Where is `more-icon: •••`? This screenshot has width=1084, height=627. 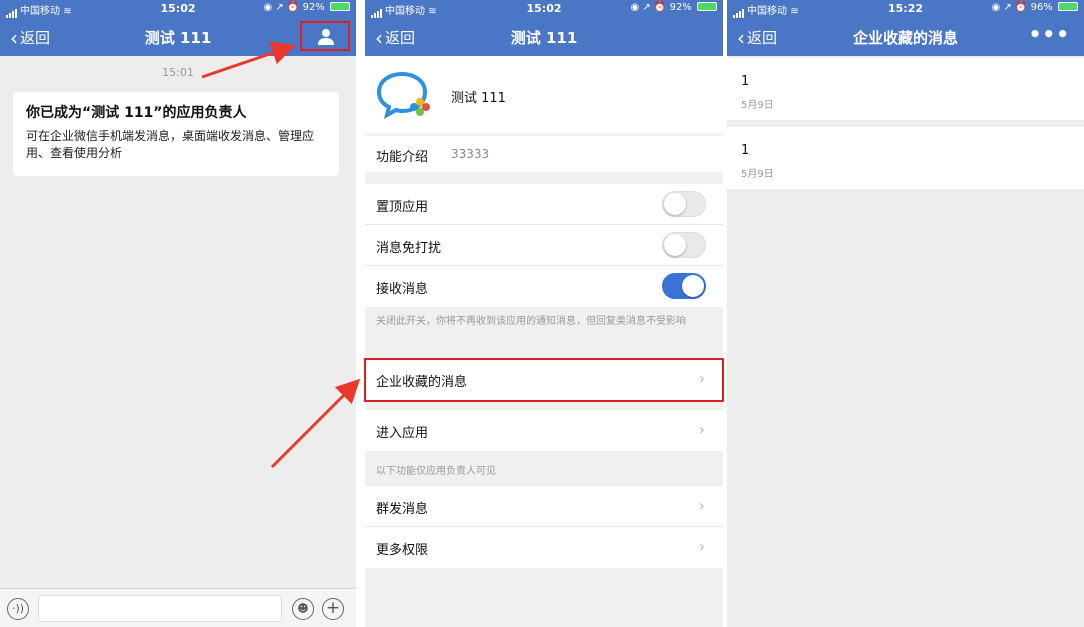 more-icon: ••• is located at coordinates (1049, 34).